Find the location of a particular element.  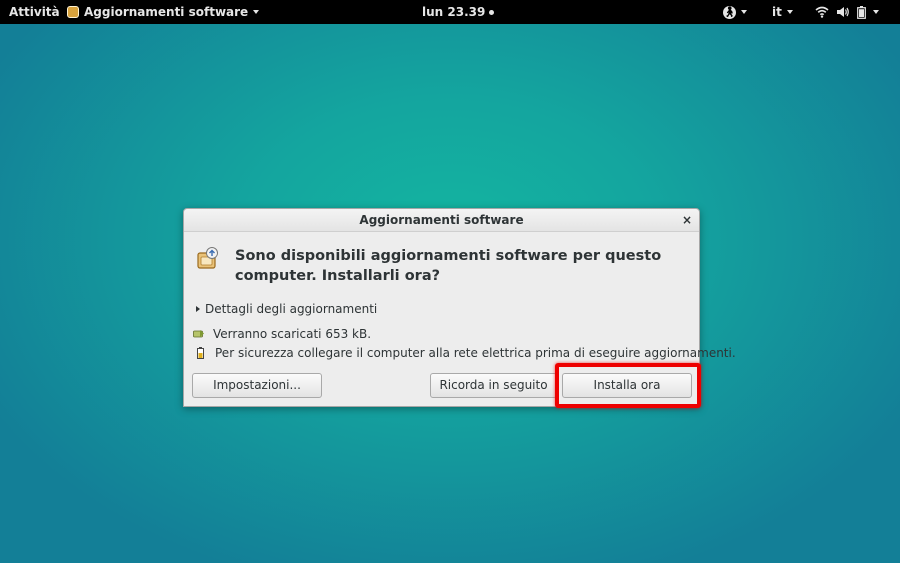

volume-icon is located at coordinates (843, 12).